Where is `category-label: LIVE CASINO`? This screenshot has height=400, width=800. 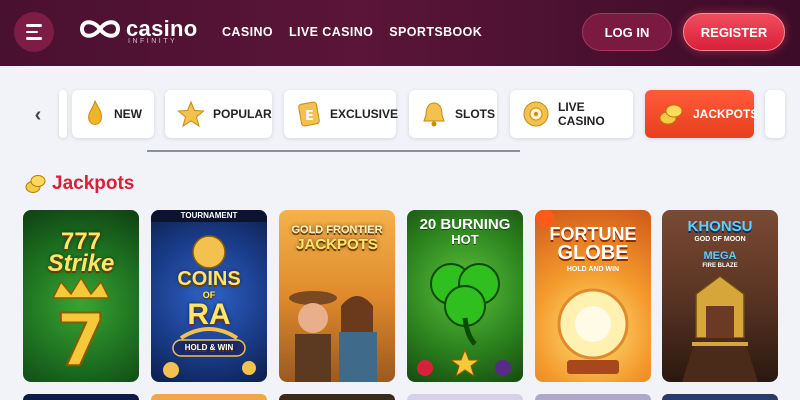 category-label: LIVE CASINO is located at coordinates (581, 114).